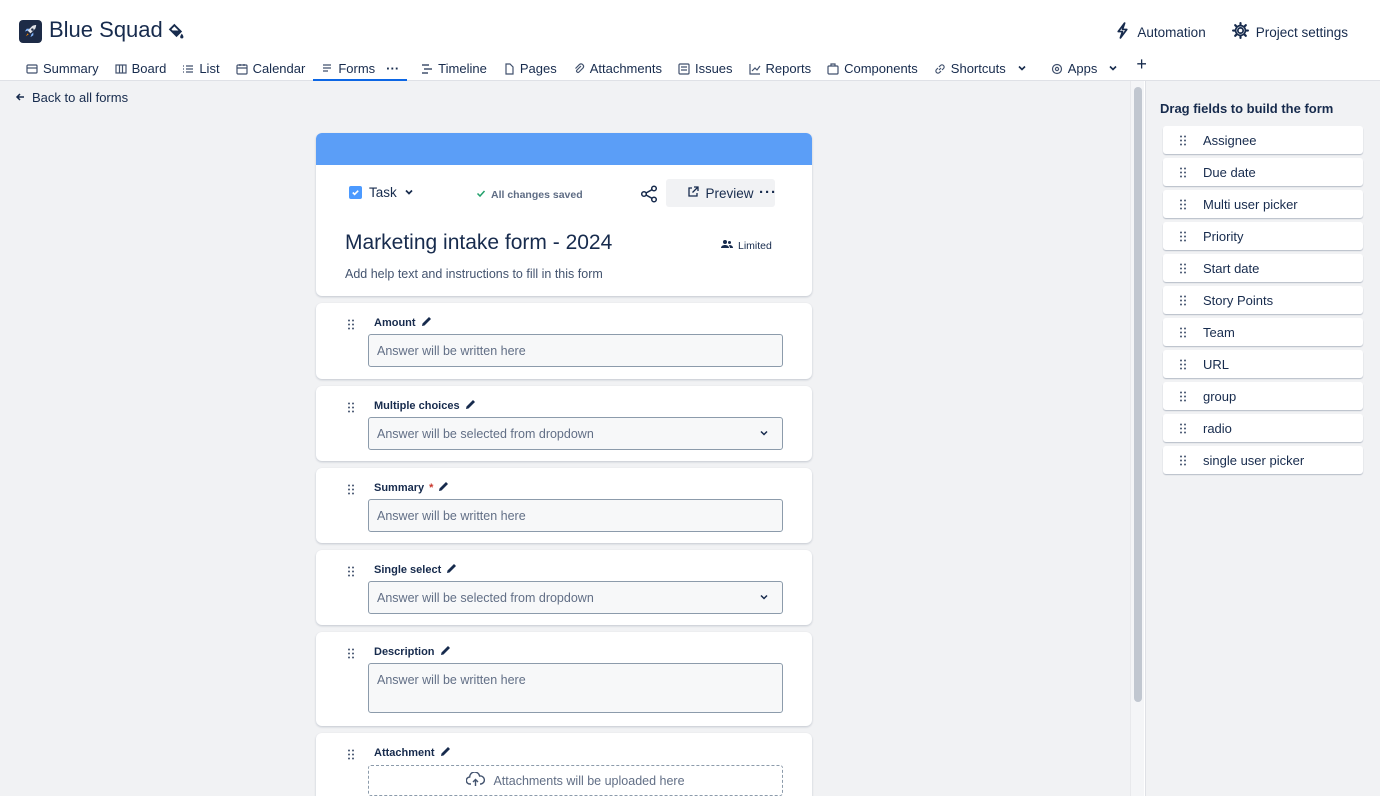 Image resolution: width=1380 pixels, height=796 pixels. What do you see at coordinates (381, 192) in the screenshot?
I see `issue-type-select: Task` at bounding box center [381, 192].